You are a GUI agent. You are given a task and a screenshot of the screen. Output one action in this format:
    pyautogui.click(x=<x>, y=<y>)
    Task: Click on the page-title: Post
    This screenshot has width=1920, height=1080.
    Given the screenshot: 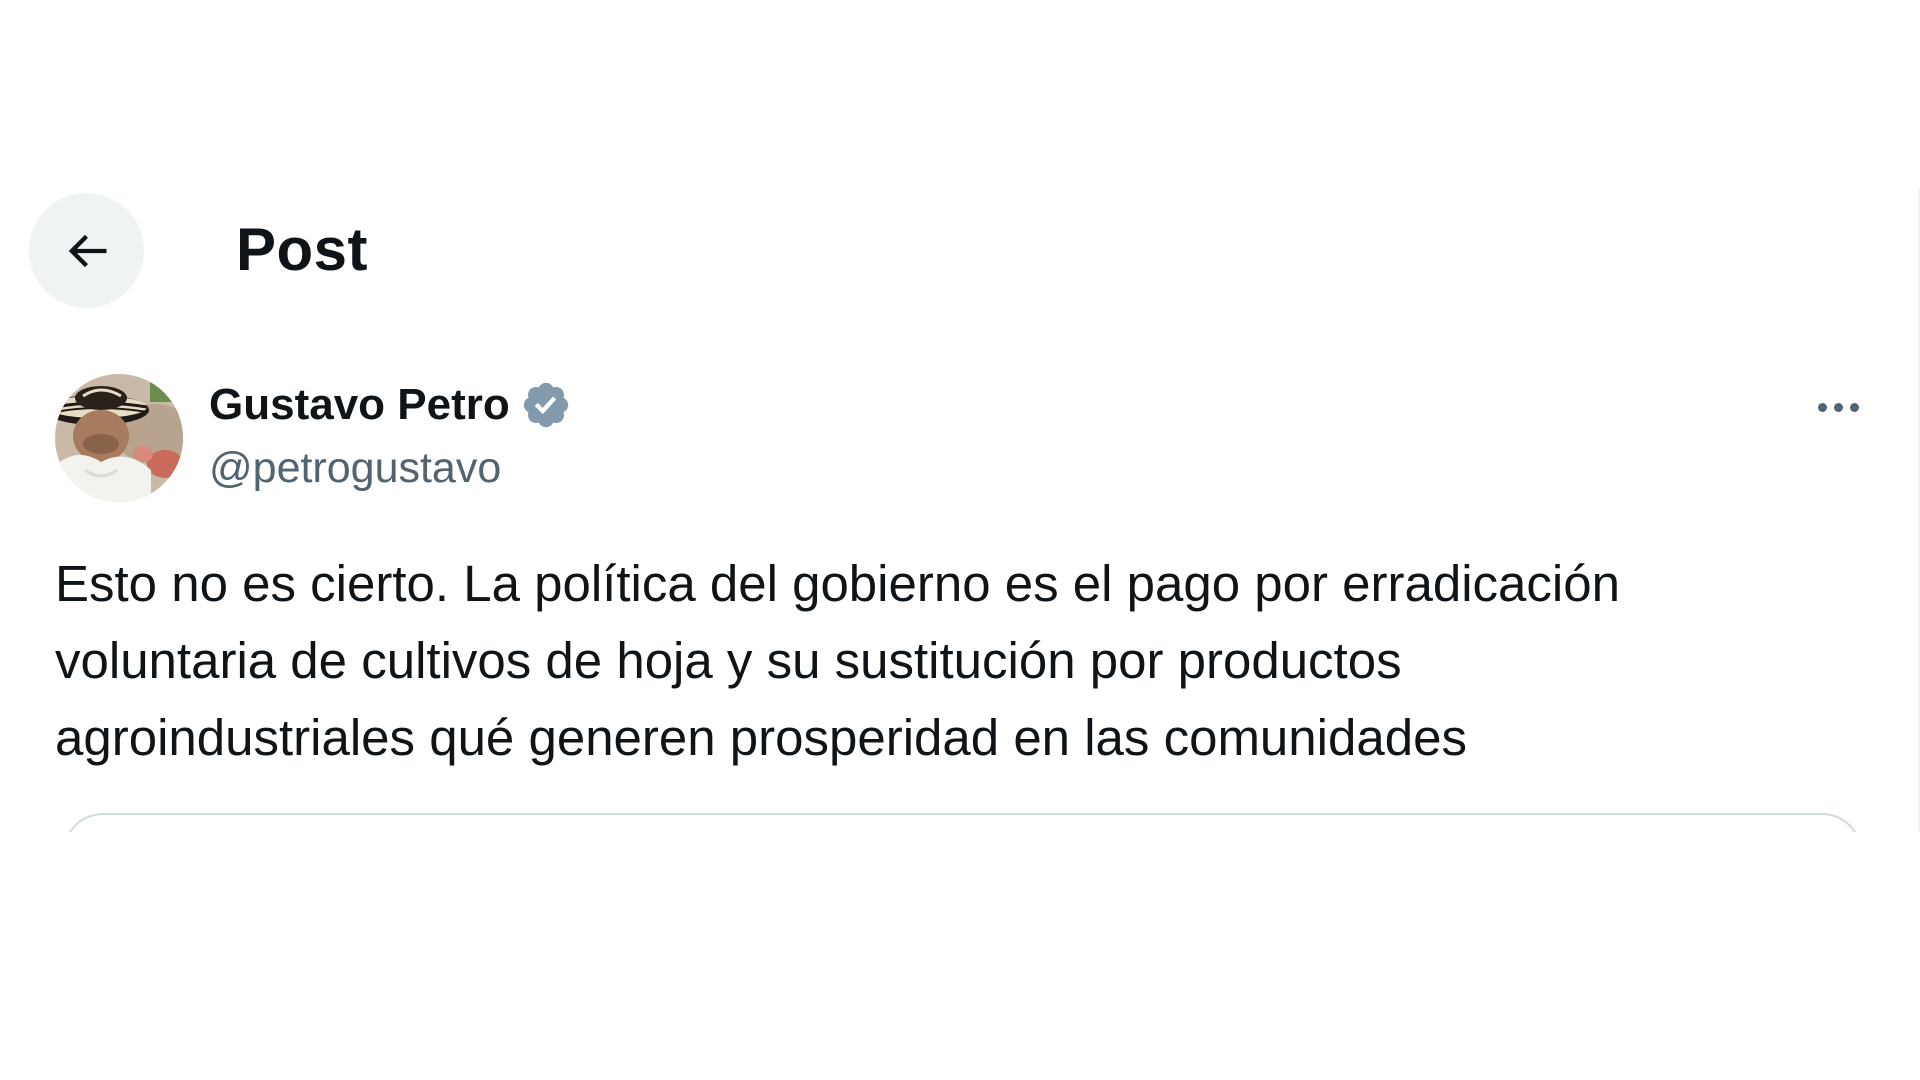 What is the action you would take?
    pyautogui.click(x=302, y=249)
    